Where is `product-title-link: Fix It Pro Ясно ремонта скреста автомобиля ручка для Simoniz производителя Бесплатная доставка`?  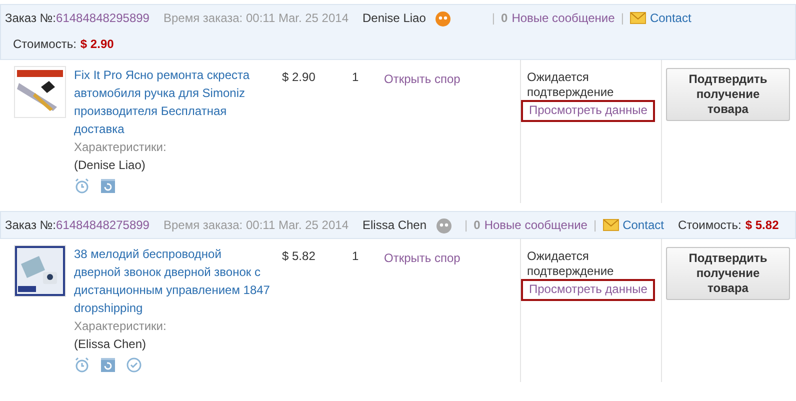 product-title-link: Fix It Pro Ясно ремонта скреста автомобиля ручка для Simoniz производителя Бесплатная доставка is located at coordinates (172, 102).